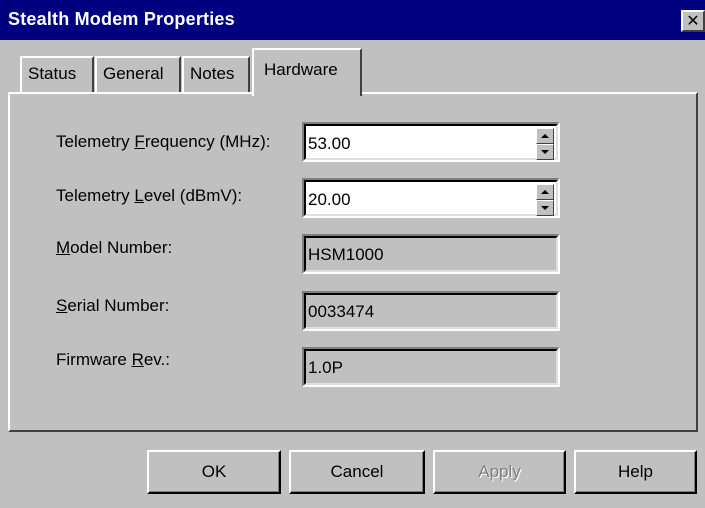 This screenshot has height=508, width=705. I want to click on tab-status: Status, so click(57, 74).